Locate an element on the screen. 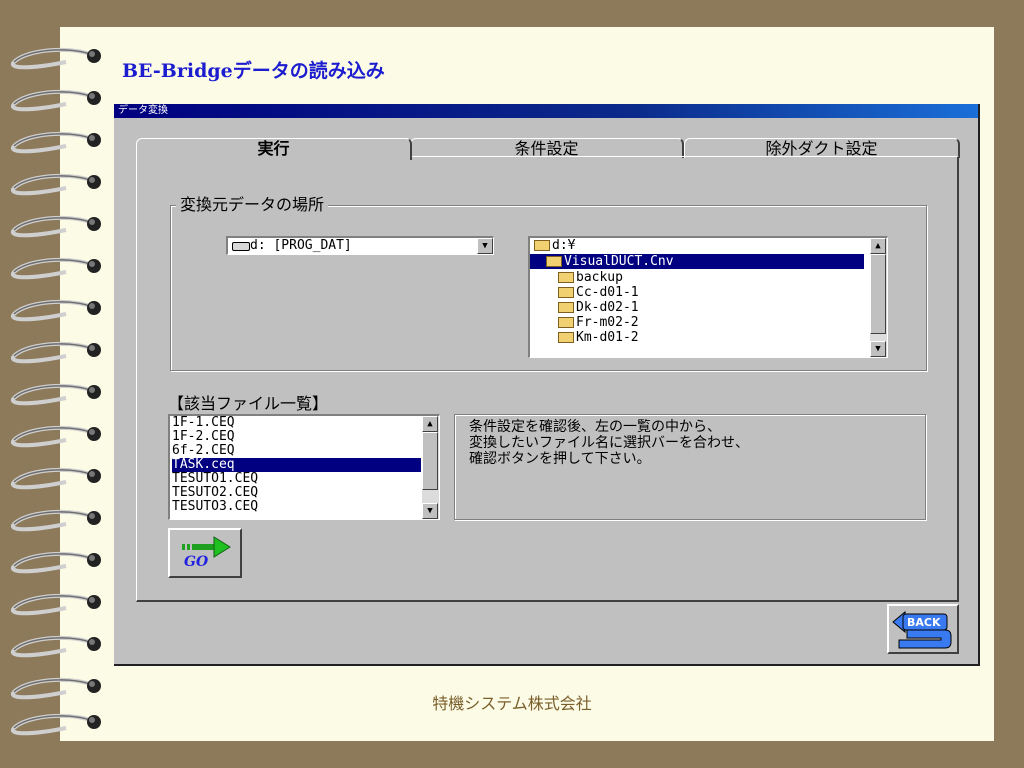  instruction-line: 変換したいファイル名に選択バーを合わせ、 is located at coordinates (609, 443).